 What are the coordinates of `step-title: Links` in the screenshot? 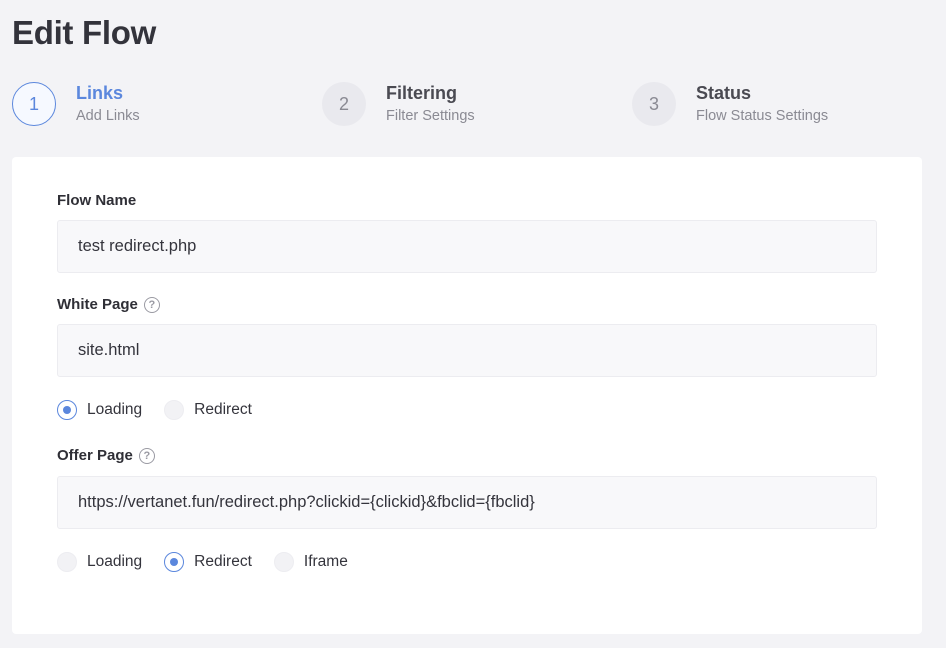 It's located at (100, 93).